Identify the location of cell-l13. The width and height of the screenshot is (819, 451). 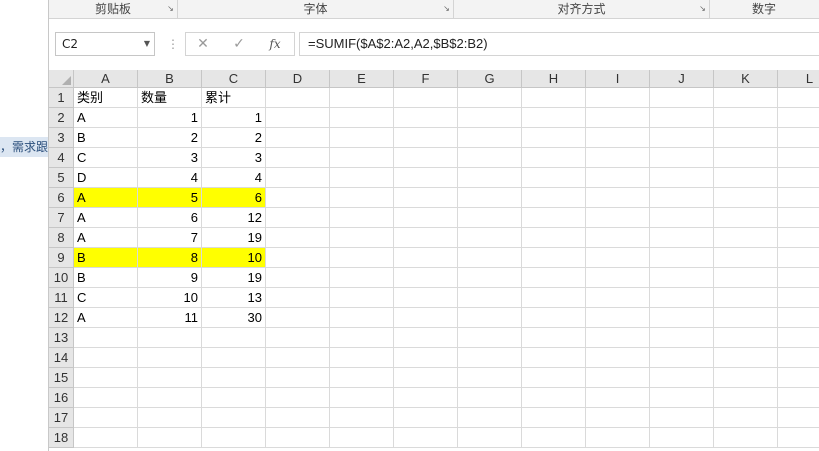
(798, 338).